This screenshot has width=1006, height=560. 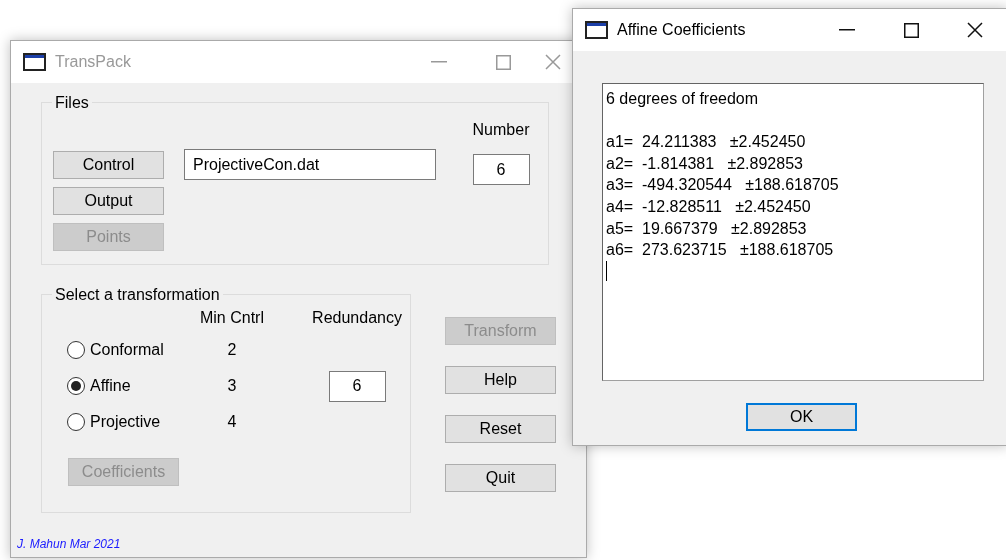 I want to click on author-credit: J. Mahun Mar 2021, so click(x=69, y=544).